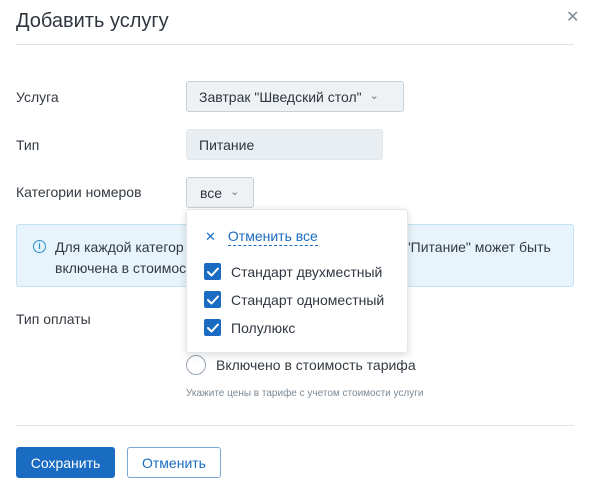  What do you see at coordinates (174, 462) in the screenshot?
I see `cancel-button: Отменить` at bounding box center [174, 462].